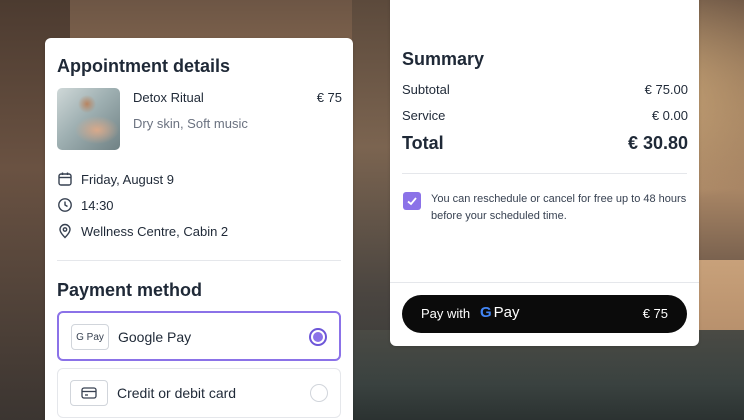 The image size is (744, 420). What do you see at coordinates (127, 179) in the screenshot?
I see `appointment-date: Friday, August 9` at bounding box center [127, 179].